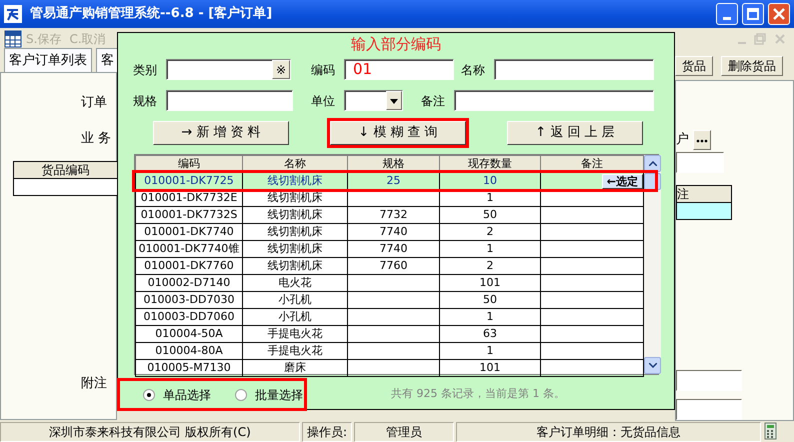 The height and width of the screenshot is (442, 794). What do you see at coordinates (490, 283) in the screenshot?
I see `table-cell: 101` at bounding box center [490, 283].